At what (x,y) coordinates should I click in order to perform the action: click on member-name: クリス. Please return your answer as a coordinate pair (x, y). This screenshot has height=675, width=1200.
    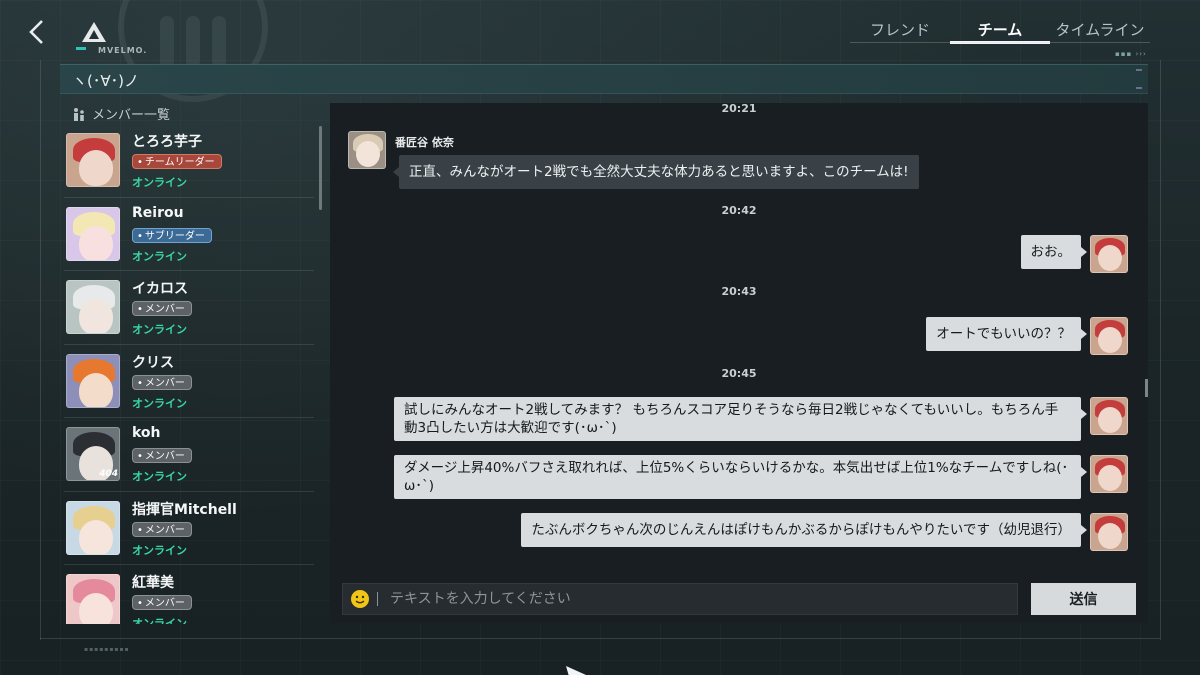
    Looking at the image, I should click on (153, 362).